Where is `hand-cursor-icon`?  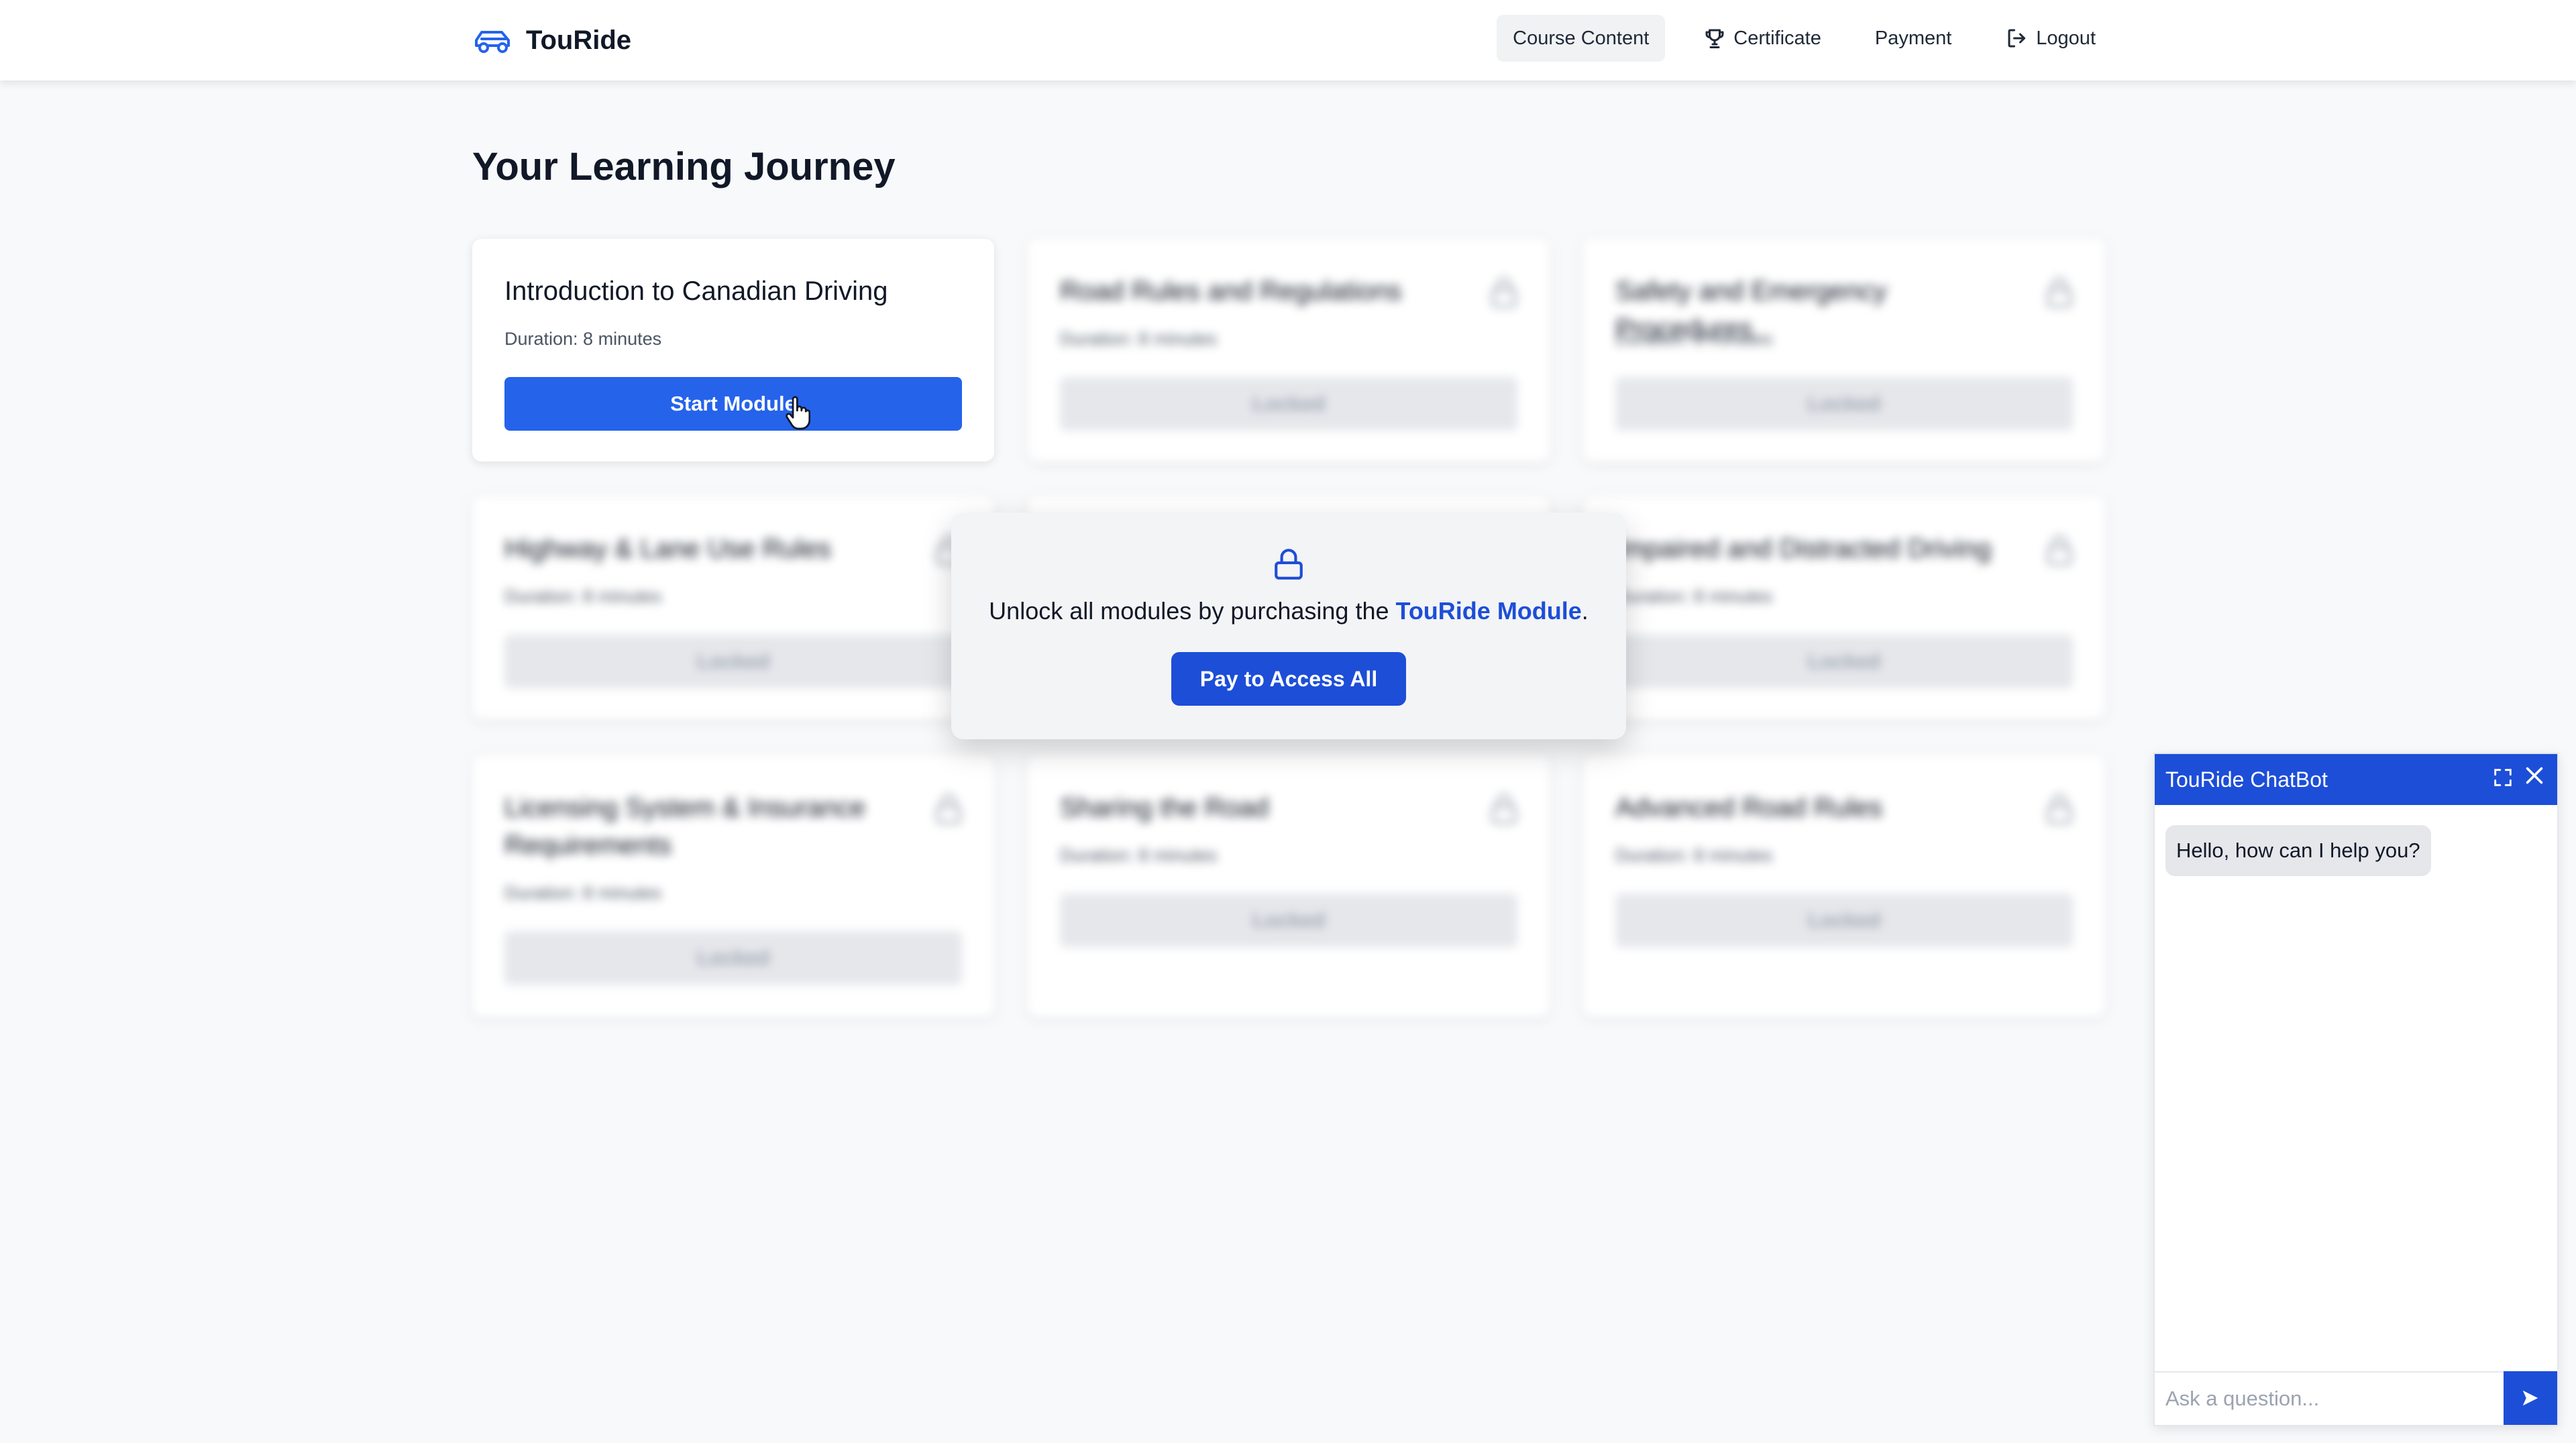
hand-cursor-icon is located at coordinates (798, 413).